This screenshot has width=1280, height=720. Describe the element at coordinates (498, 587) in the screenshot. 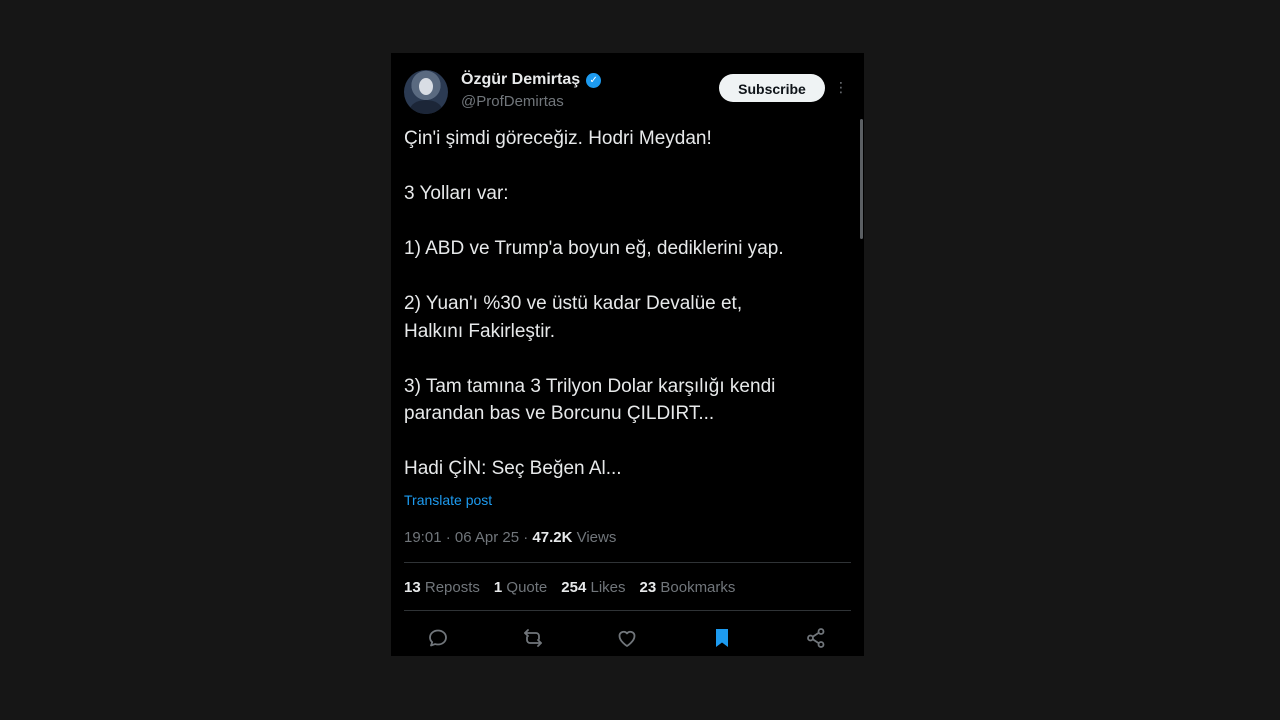

I see `quotes-count: 1` at that location.